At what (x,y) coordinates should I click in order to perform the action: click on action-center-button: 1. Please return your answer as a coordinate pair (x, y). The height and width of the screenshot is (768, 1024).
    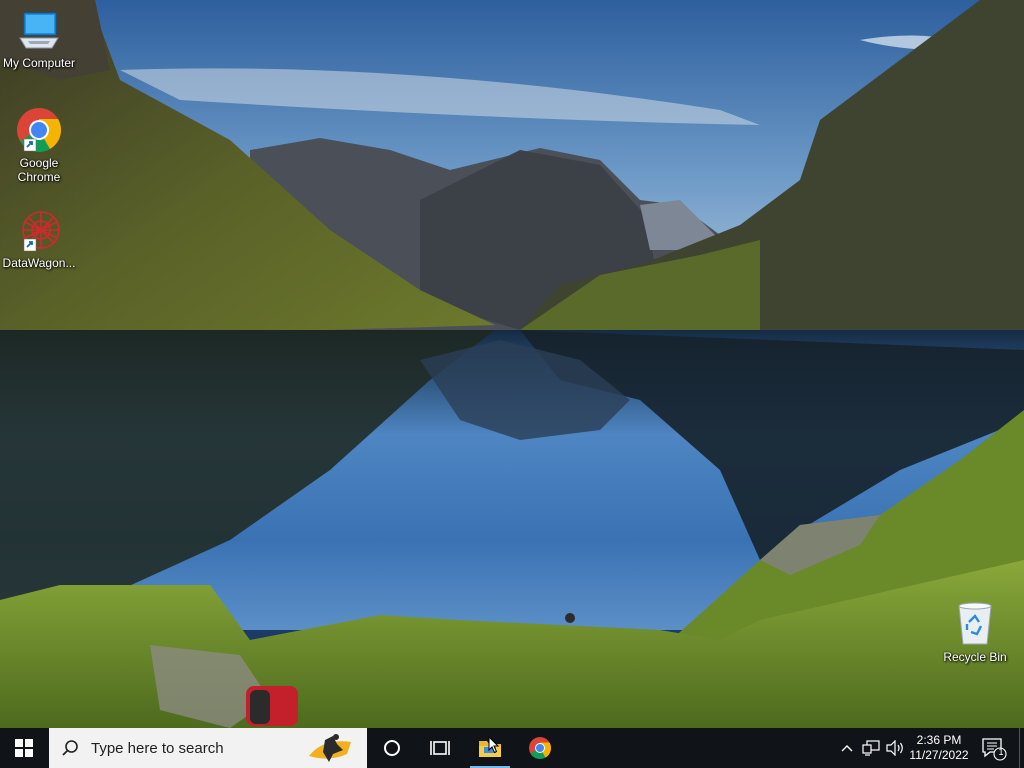
    Looking at the image, I should click on (993, 748).